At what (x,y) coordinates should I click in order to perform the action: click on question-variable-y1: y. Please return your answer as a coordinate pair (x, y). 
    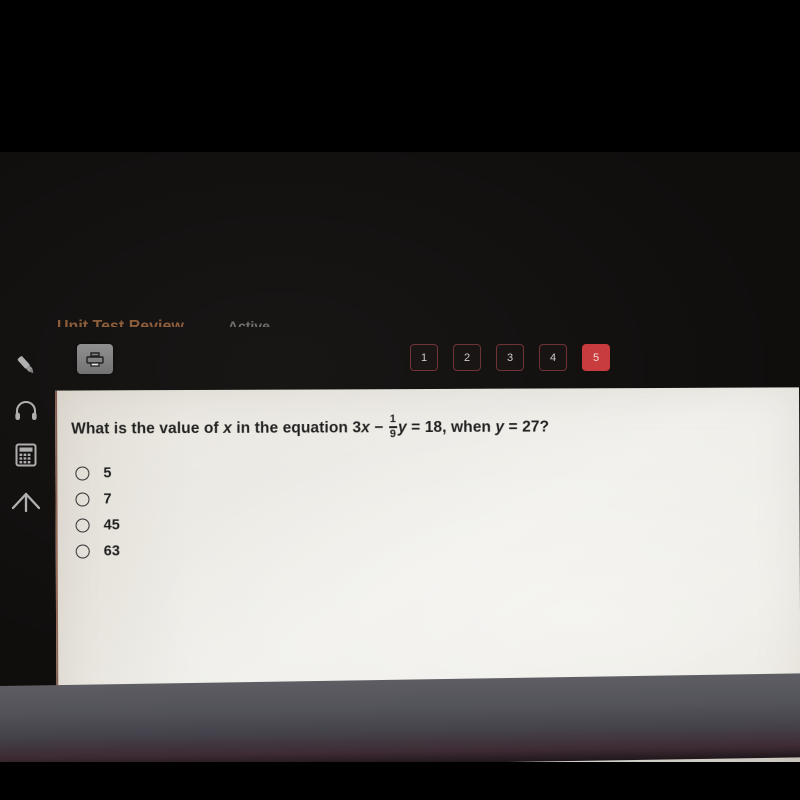
    Looking at the image, I should click on (402, 427).